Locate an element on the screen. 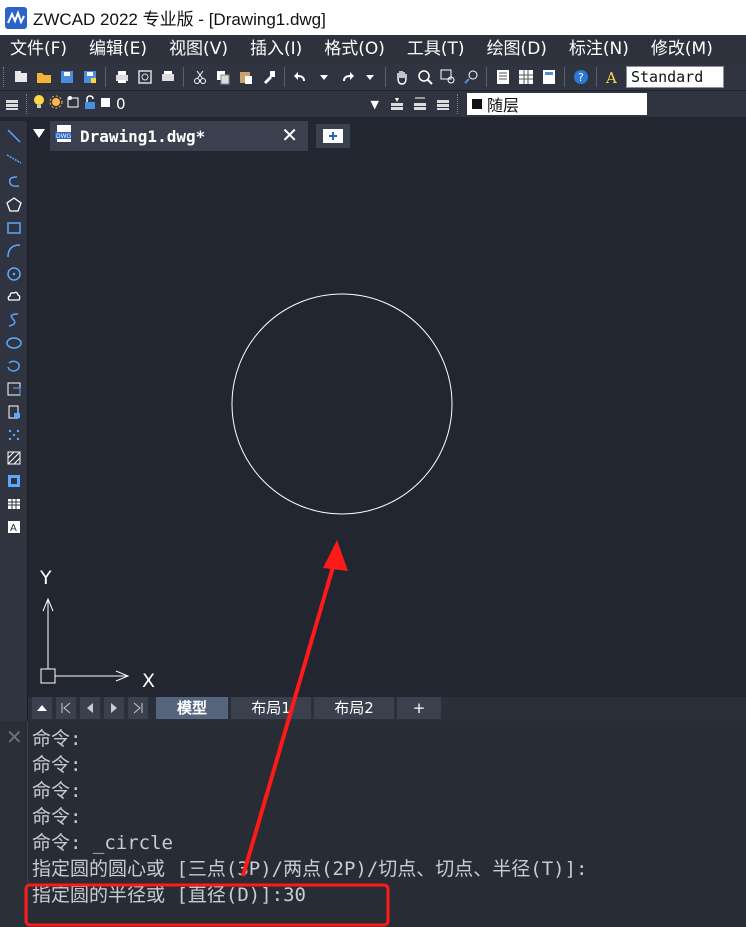 This screenshot has width=746, height=927. print-icon is located at coordinates (121, 77).